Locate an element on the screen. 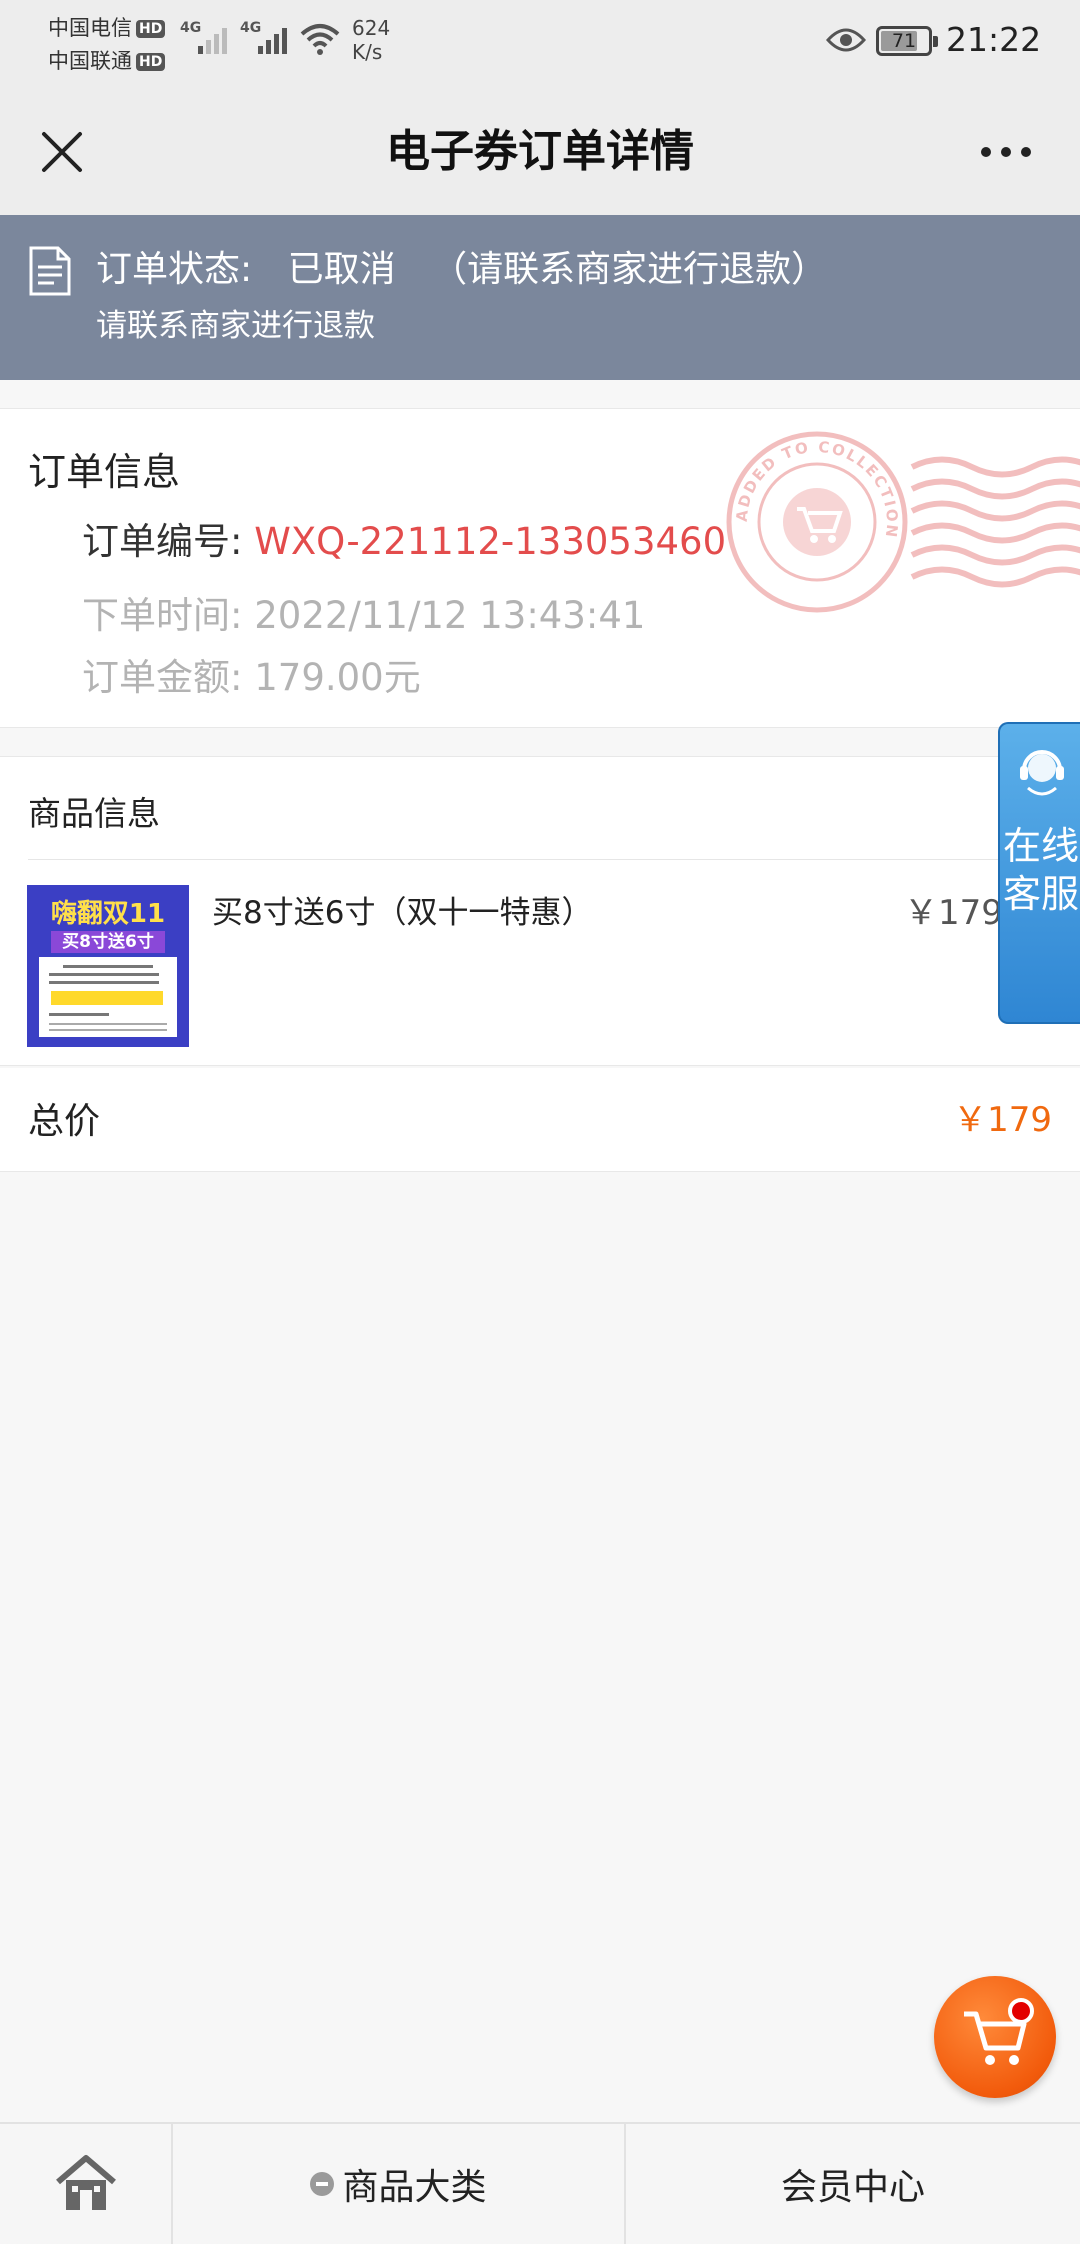  eye-icon is located at coordinates (846, 42).